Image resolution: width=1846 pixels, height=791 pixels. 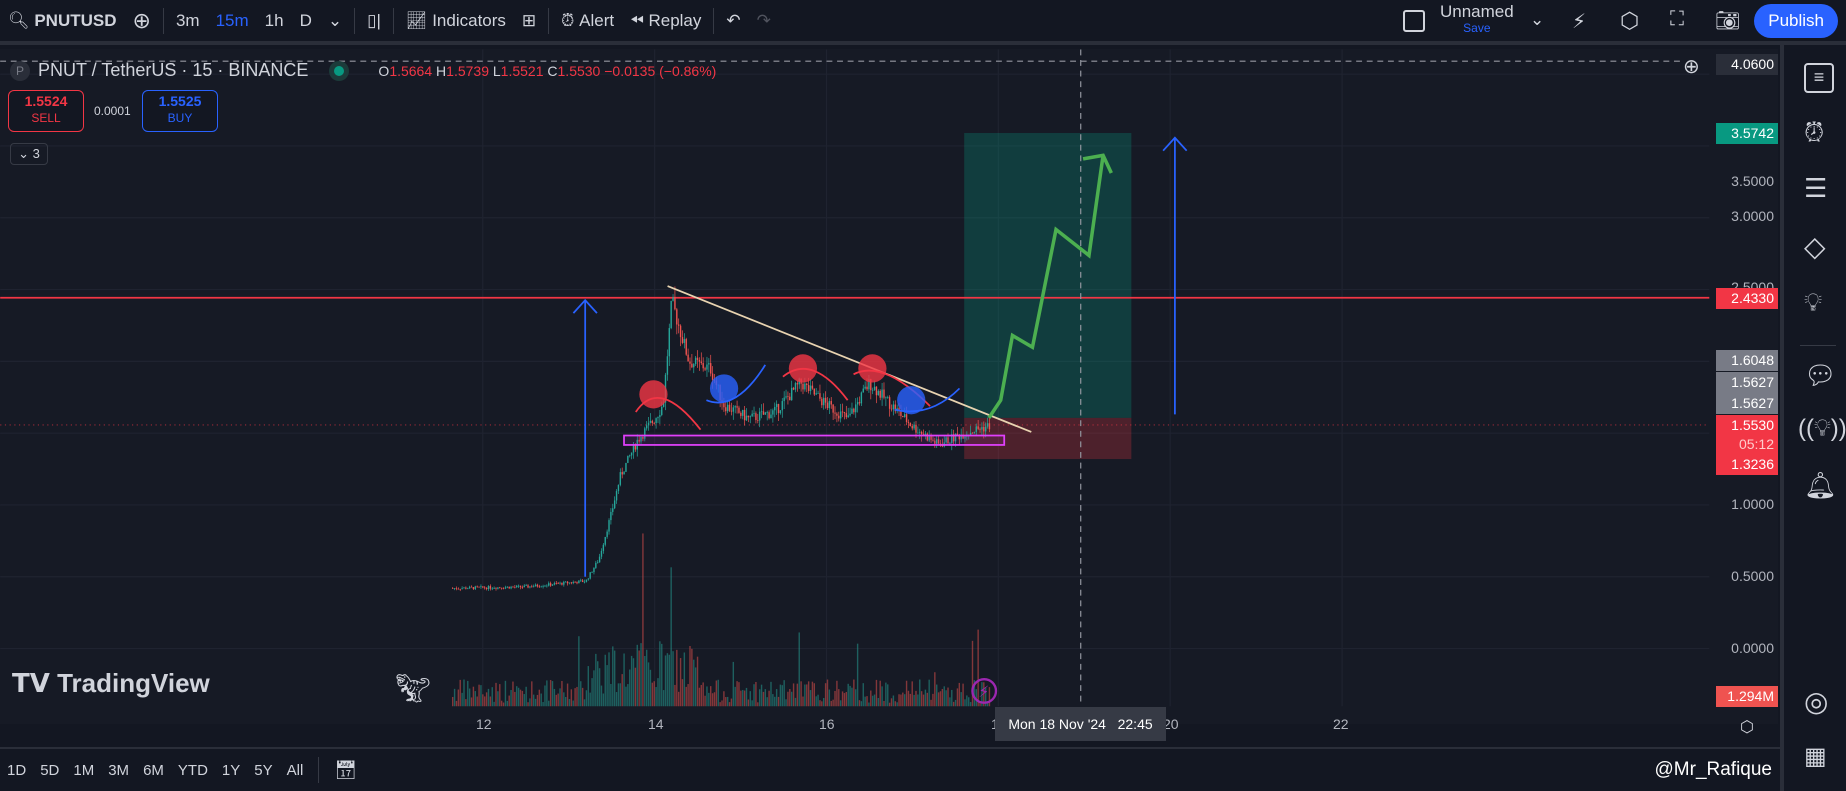 I want to click on symbol-title: PNUT / TetherUS · 15 · BINANCE, so click(x=173, y=70).